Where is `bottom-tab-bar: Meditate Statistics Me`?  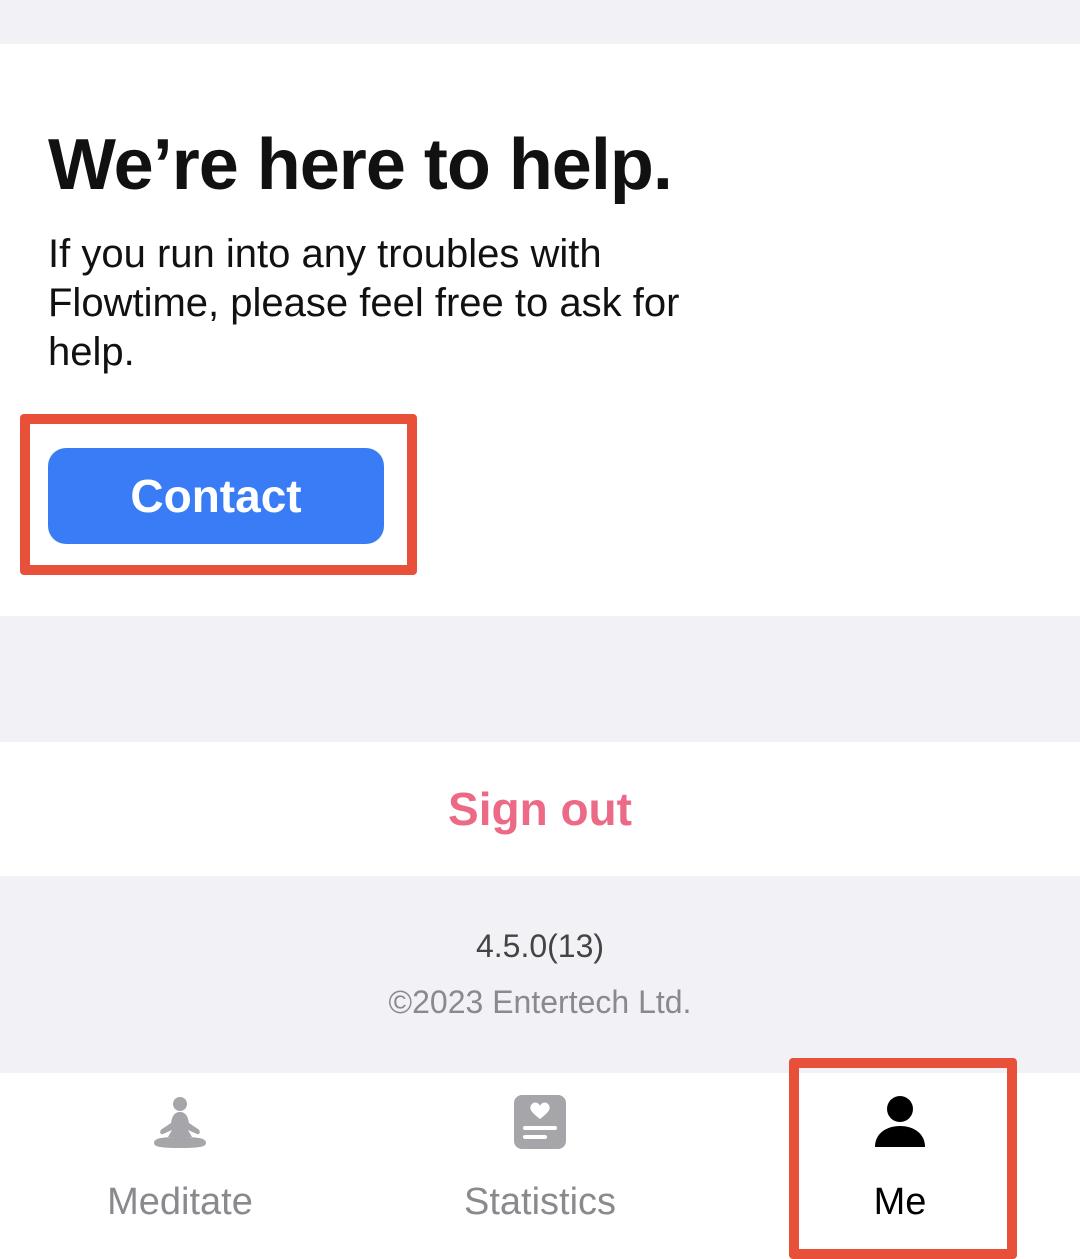 bottom-tab-bar: Meditate Statistics Me is located at coordinates (540, 1166).